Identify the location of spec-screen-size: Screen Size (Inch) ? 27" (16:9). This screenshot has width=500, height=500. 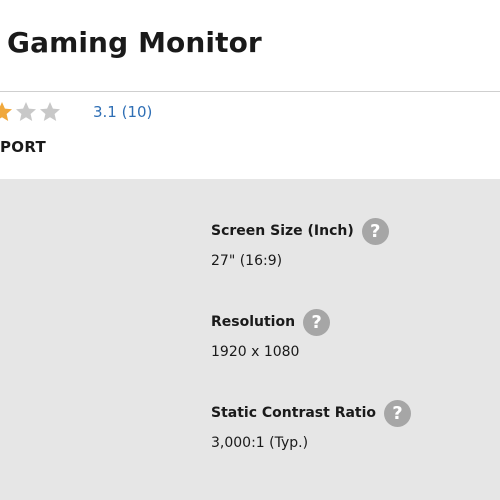
(300, 243).